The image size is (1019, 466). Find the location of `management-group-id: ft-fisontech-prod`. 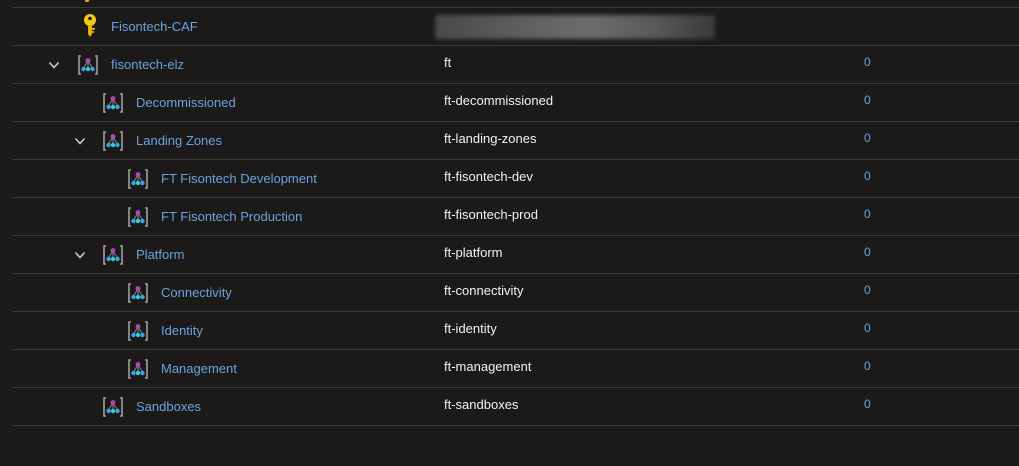

management-group-id: ft-fisontech-prod is located at coordinates (491, 214).